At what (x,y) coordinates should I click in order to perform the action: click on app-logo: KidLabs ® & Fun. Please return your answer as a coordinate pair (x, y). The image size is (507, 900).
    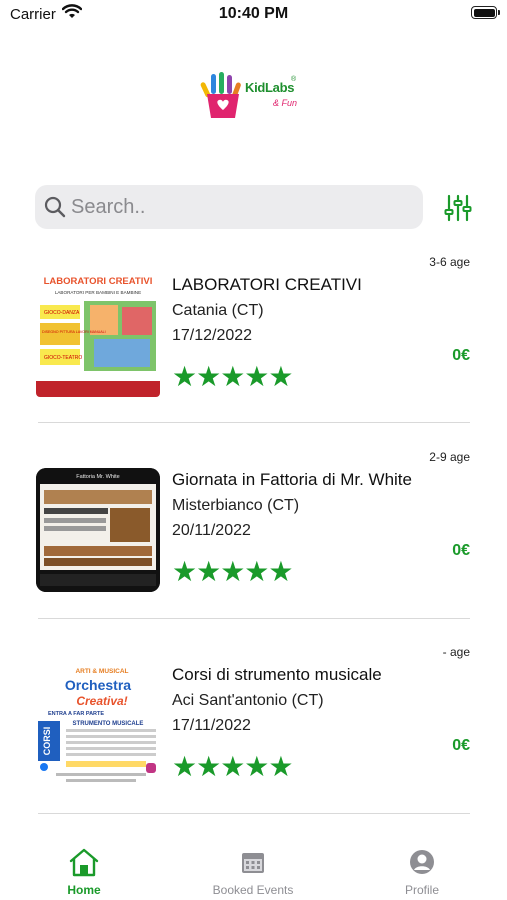
    Looking at the image, I should click on (254, 98).